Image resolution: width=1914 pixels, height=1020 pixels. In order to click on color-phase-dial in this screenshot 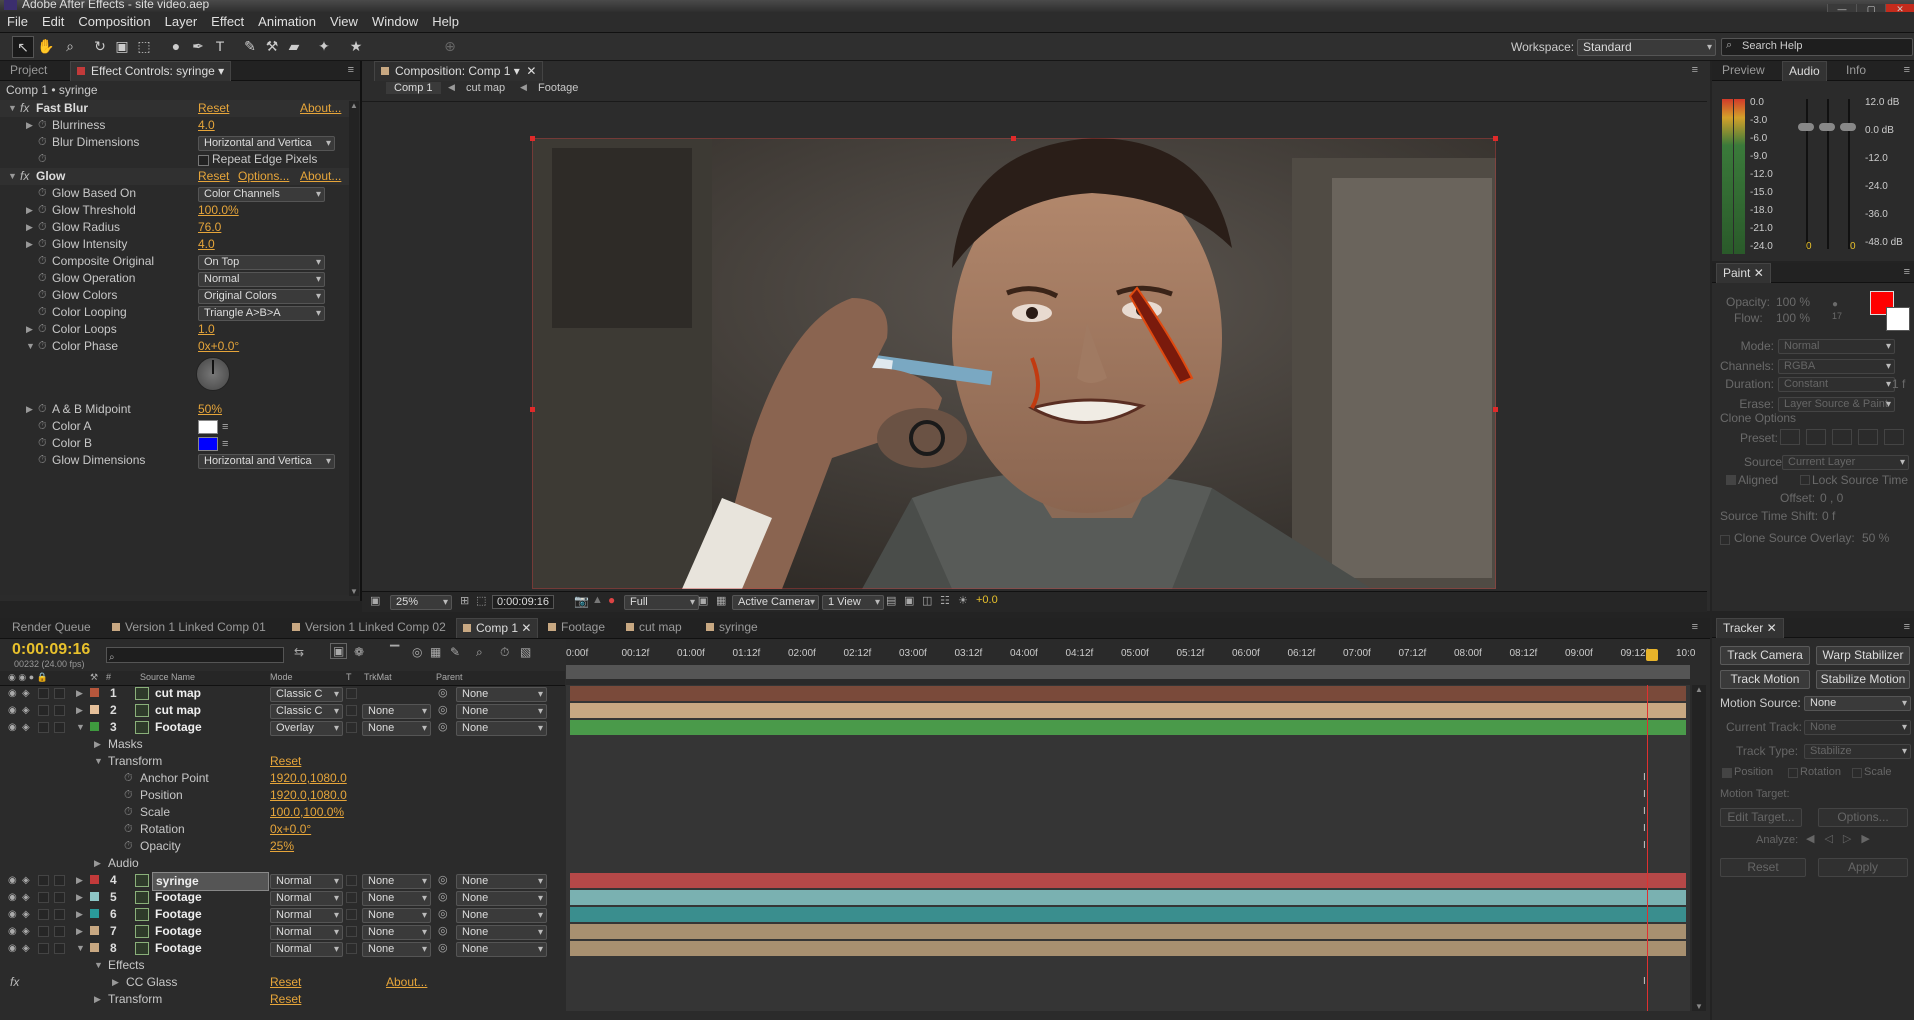, I will do `click(213, 374)`.